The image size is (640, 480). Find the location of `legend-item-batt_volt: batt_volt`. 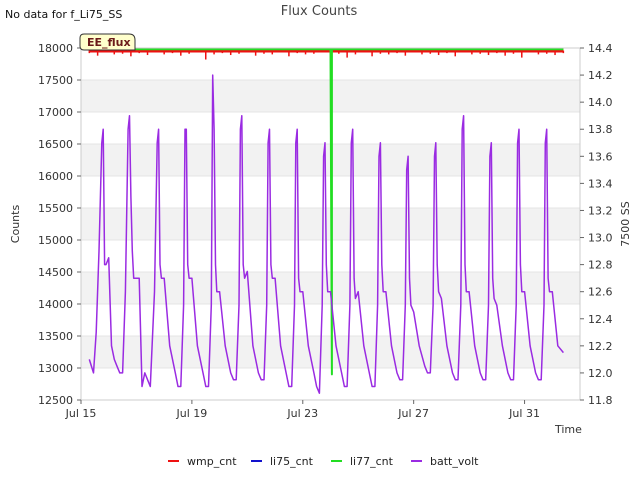

legend-item-batt_volt: batt_volt is located at coordinates (445, 461).